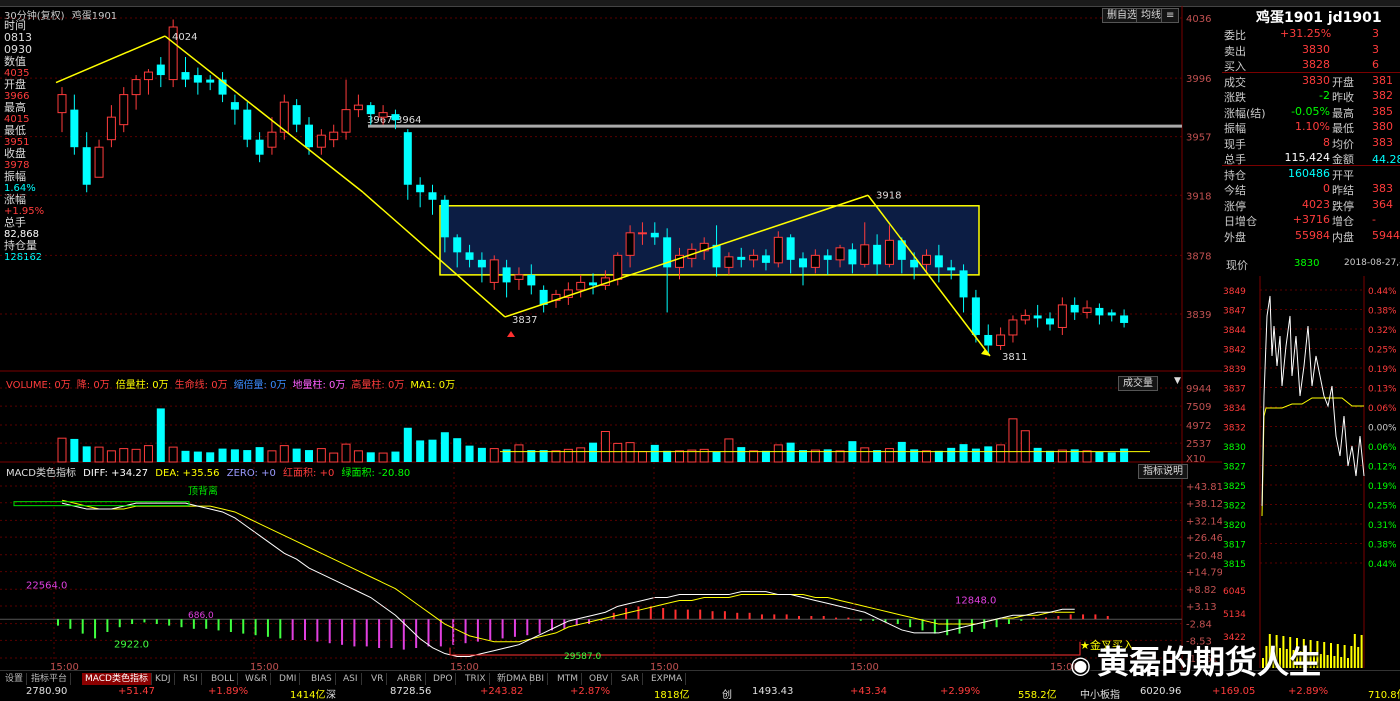 This screenshot has height=701, width=1400. Describe the element at coordinates (223, 679) in the screenshot. I see `tab-5: BOLL` at that location.